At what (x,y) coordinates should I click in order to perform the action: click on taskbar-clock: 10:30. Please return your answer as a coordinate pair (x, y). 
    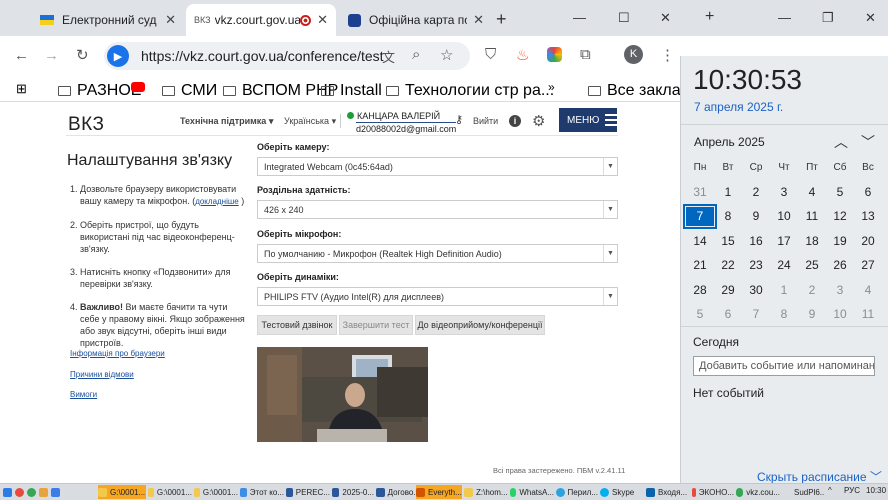
    Looking at the image, I should click on (876, 490).